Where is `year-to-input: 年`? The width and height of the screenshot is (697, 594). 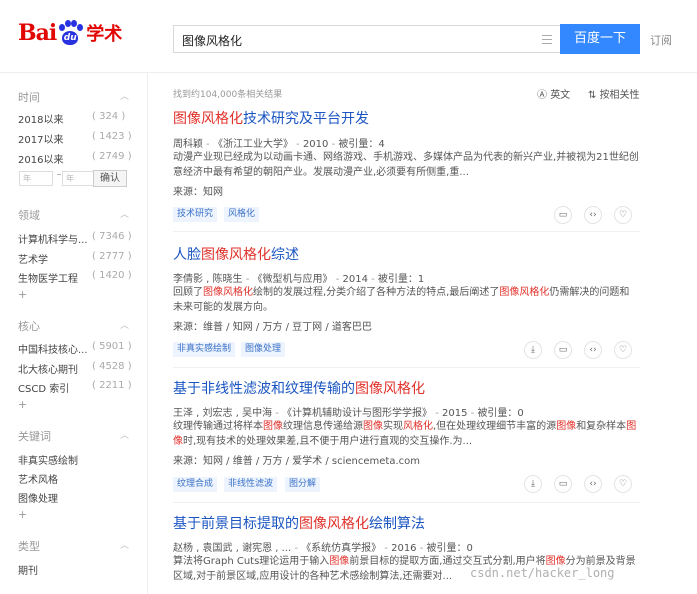
year-to-input: 年 is located at coordinates (79, 178).